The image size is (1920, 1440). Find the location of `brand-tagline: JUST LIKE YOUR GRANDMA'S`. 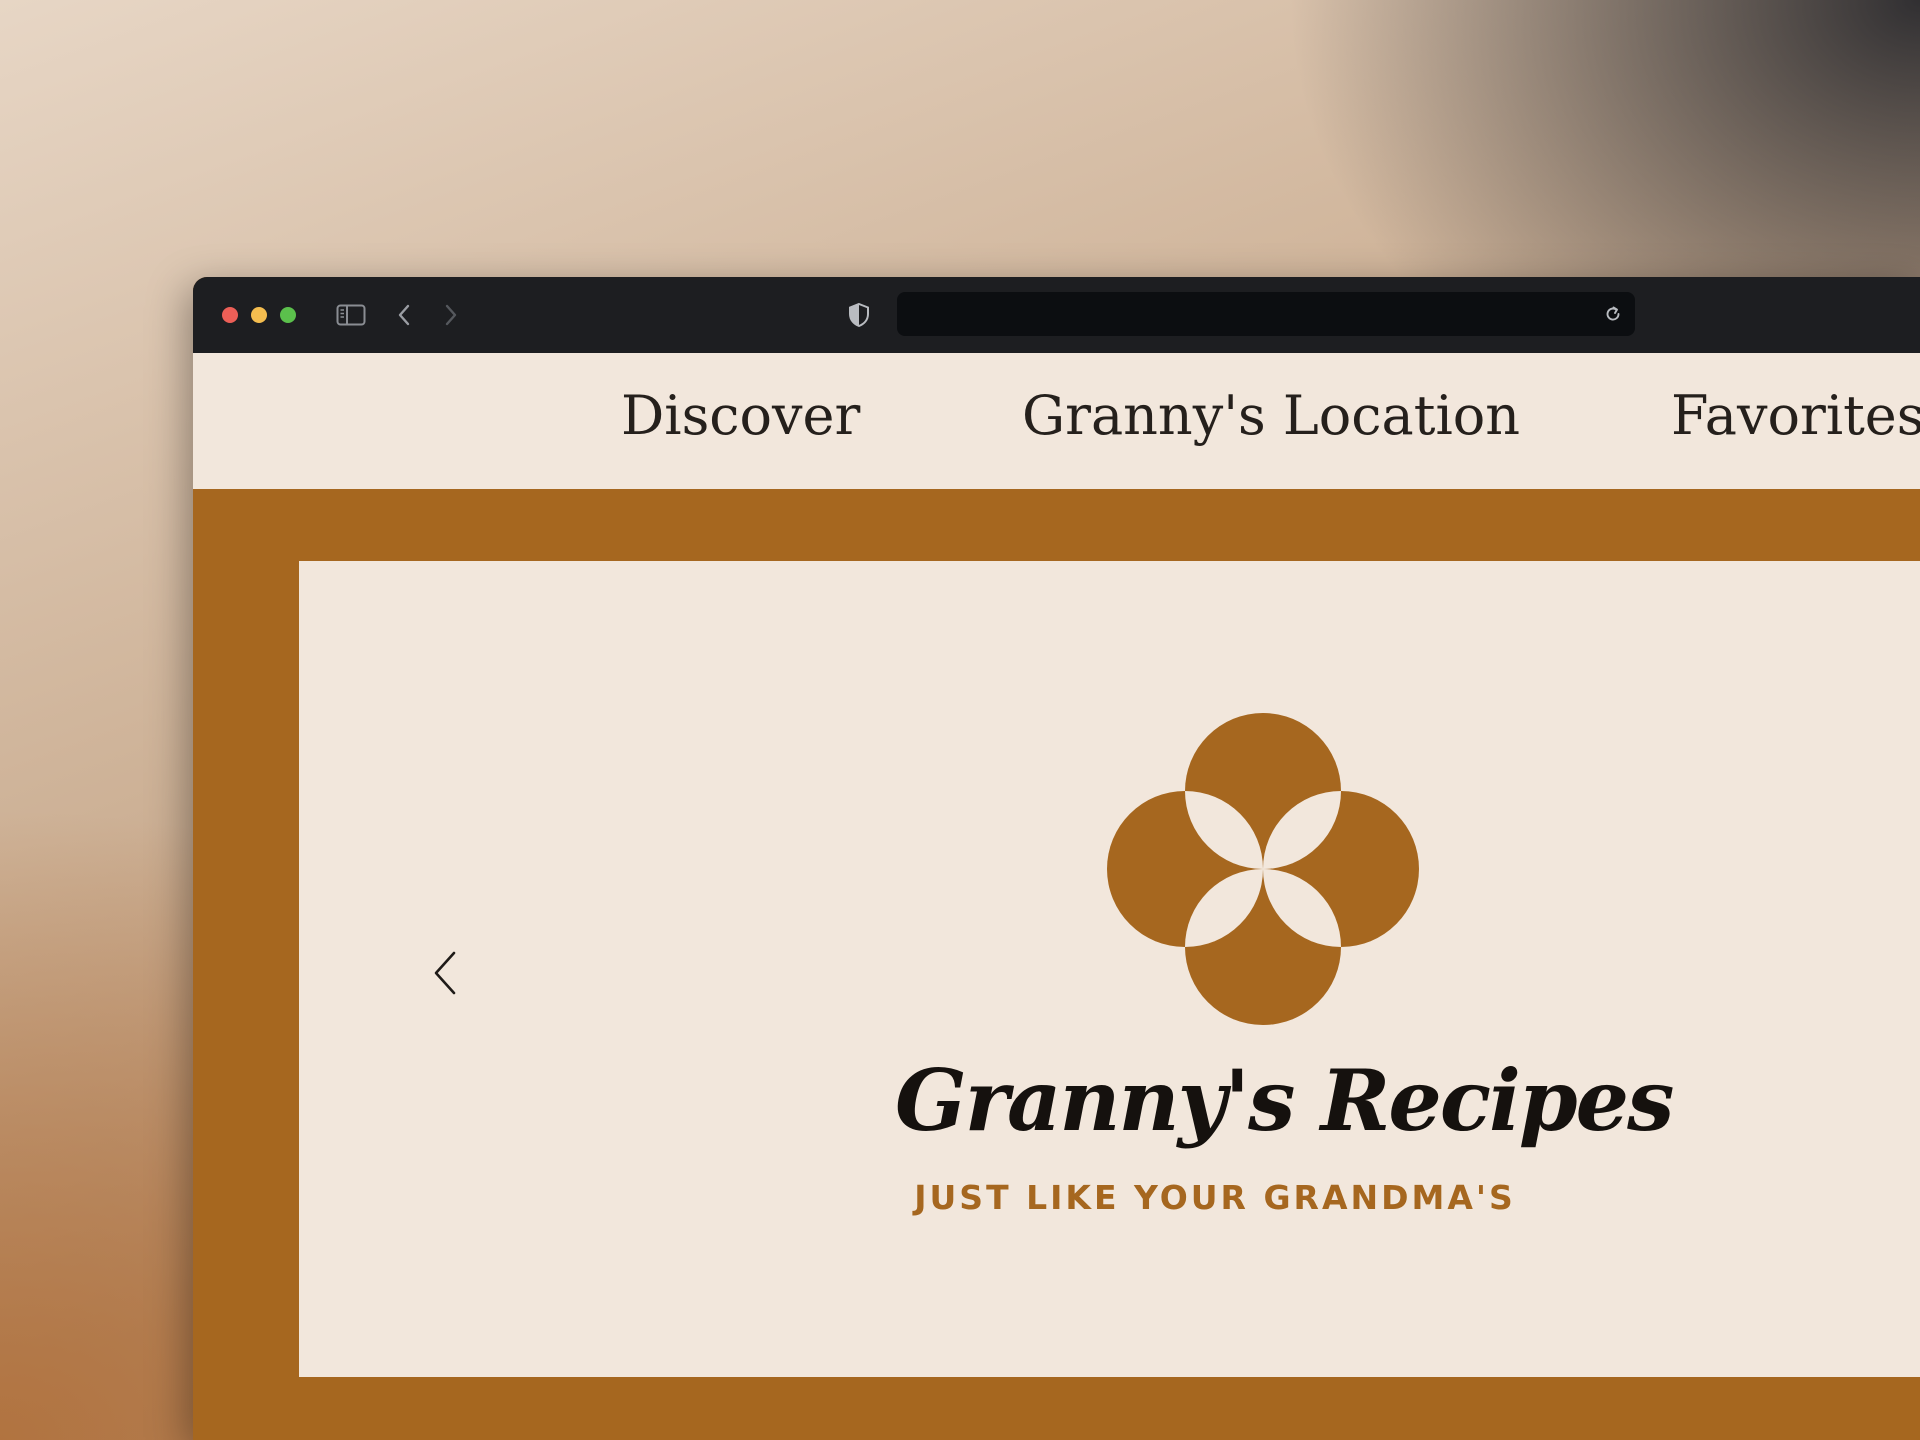

brand-tagline: JUST LIKE YOUR GRANDMA'S is located at coordinates (1215, 1197).